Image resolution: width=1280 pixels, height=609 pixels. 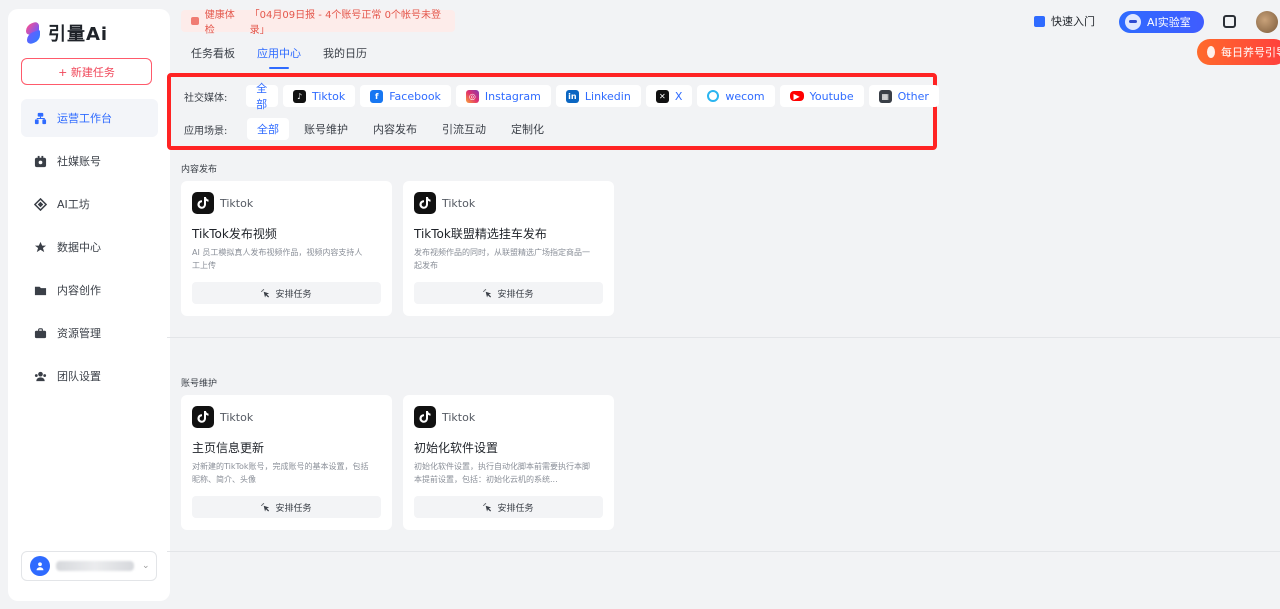 I want to click on ai-lab-label: AI实验室, so click(x=1169, y=22).